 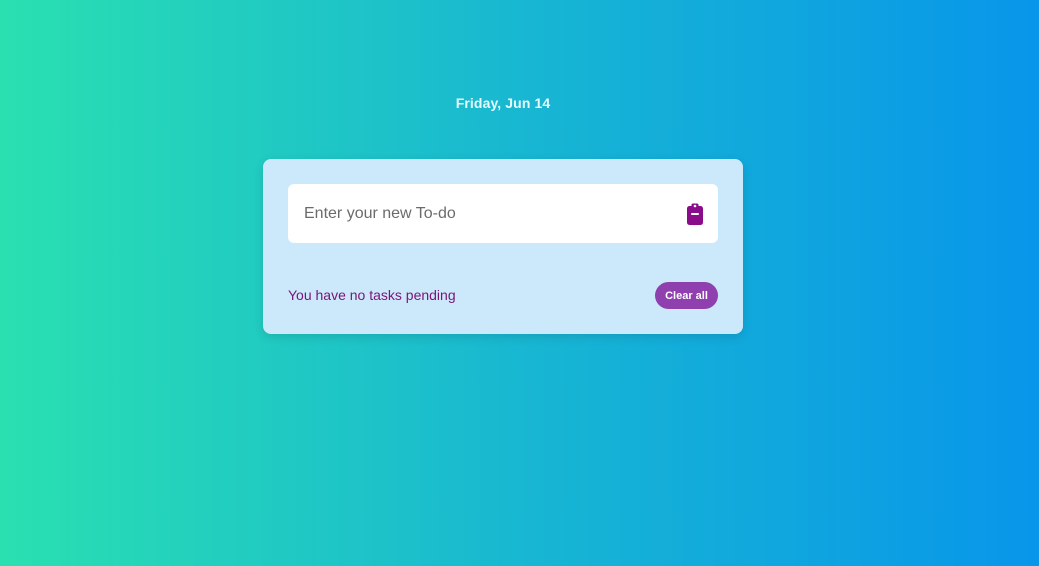 What do you see at coordinates (372, 295) in the screenshot?
I see `pending-status-text: You have no tasks pending` at bounding box center [372, 295].